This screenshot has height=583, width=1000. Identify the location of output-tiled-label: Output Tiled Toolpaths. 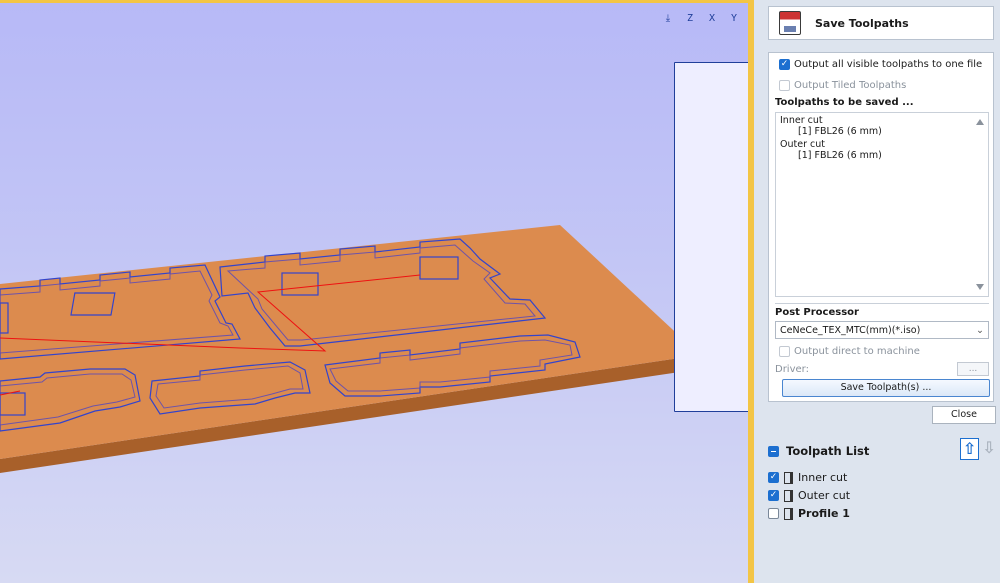
(850, 85).